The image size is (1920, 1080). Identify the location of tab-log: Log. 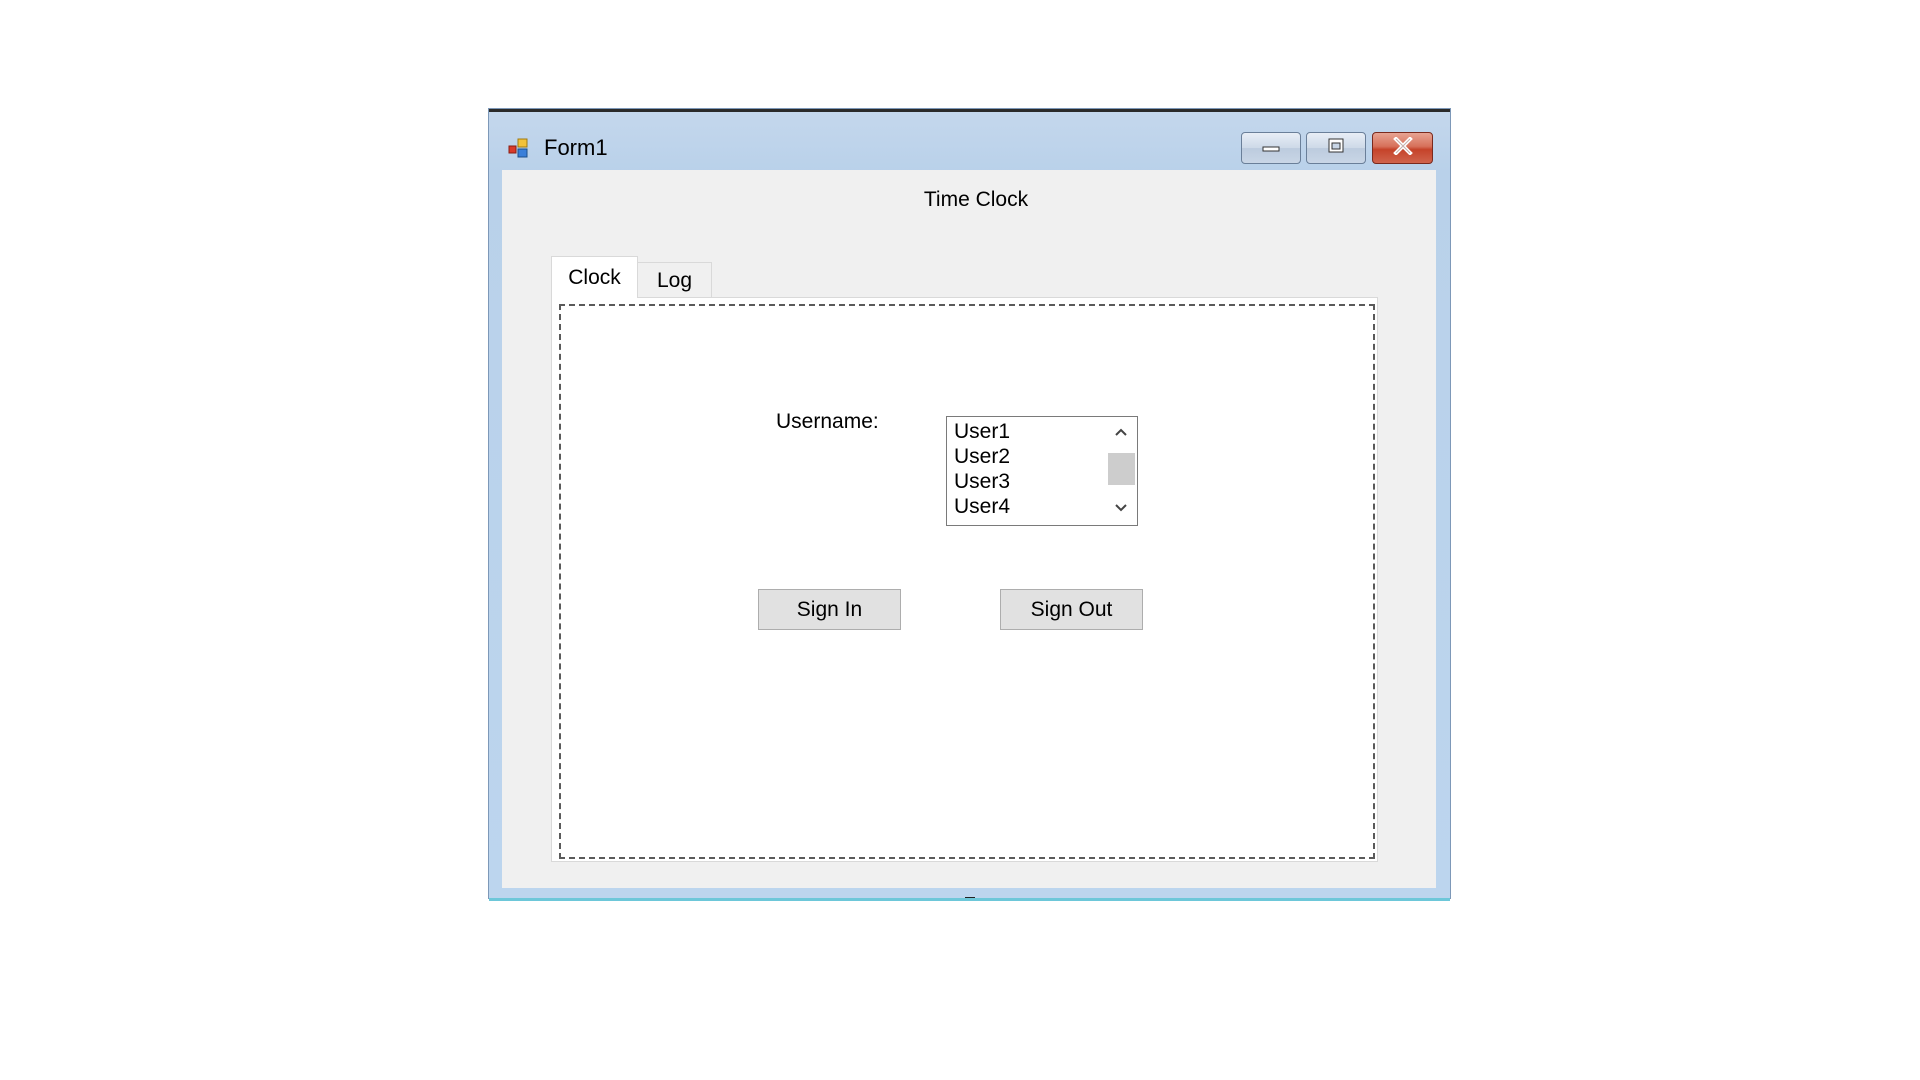
(674, 280).